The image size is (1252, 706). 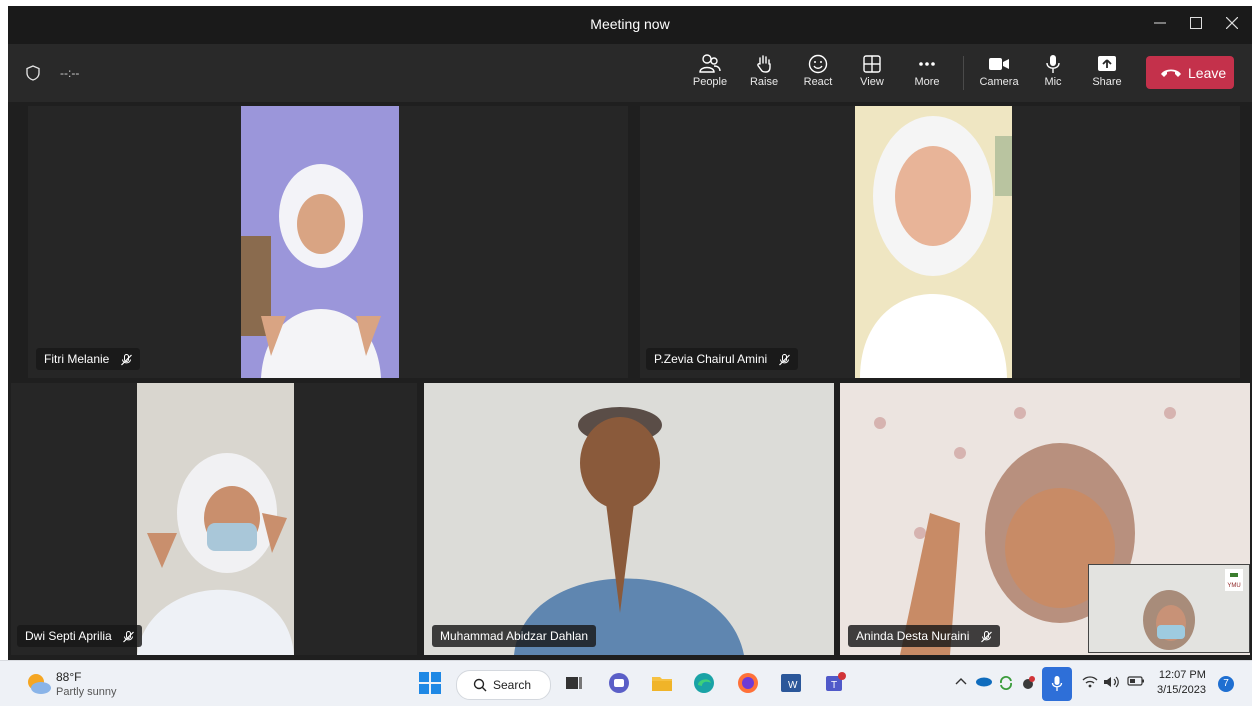 I want to click on clock-date: 3/15/2023, so click(x=1181, y=690).